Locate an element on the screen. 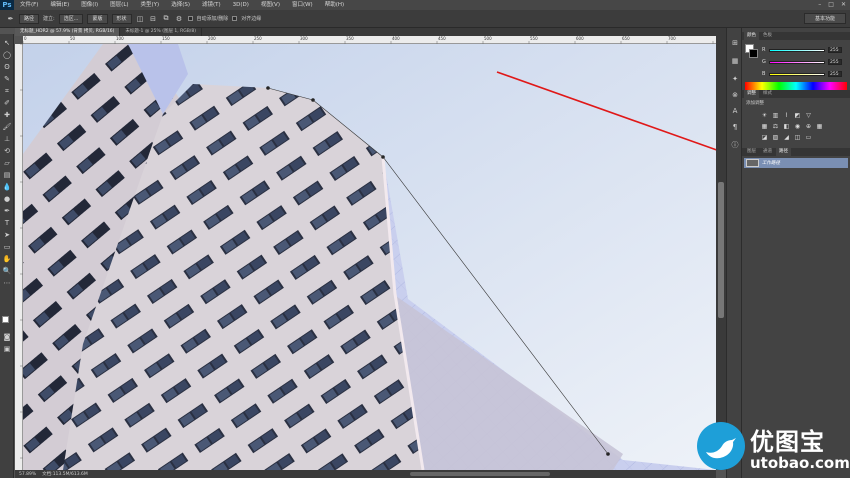 This screenshot has height=478, width=850. tab-adjustments: 调整 is located at coordinates (751, 94).